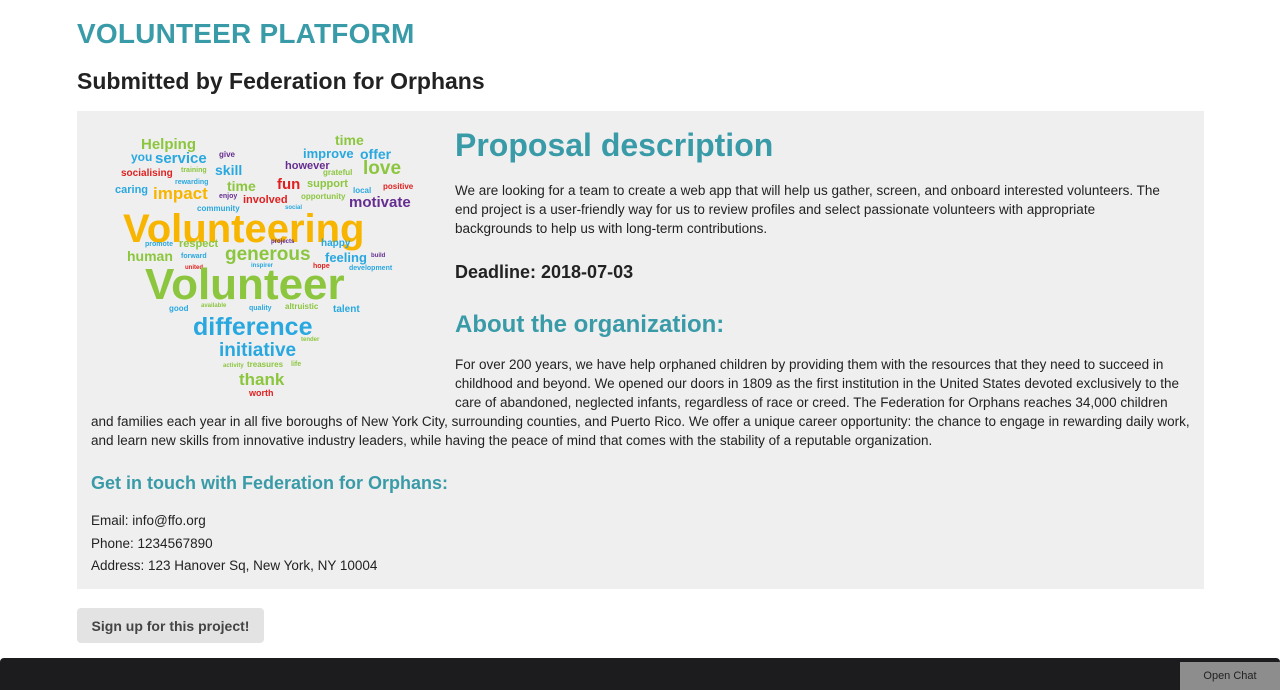  I want to click on open-chat-button: Open Chat, so click(1230, 676).